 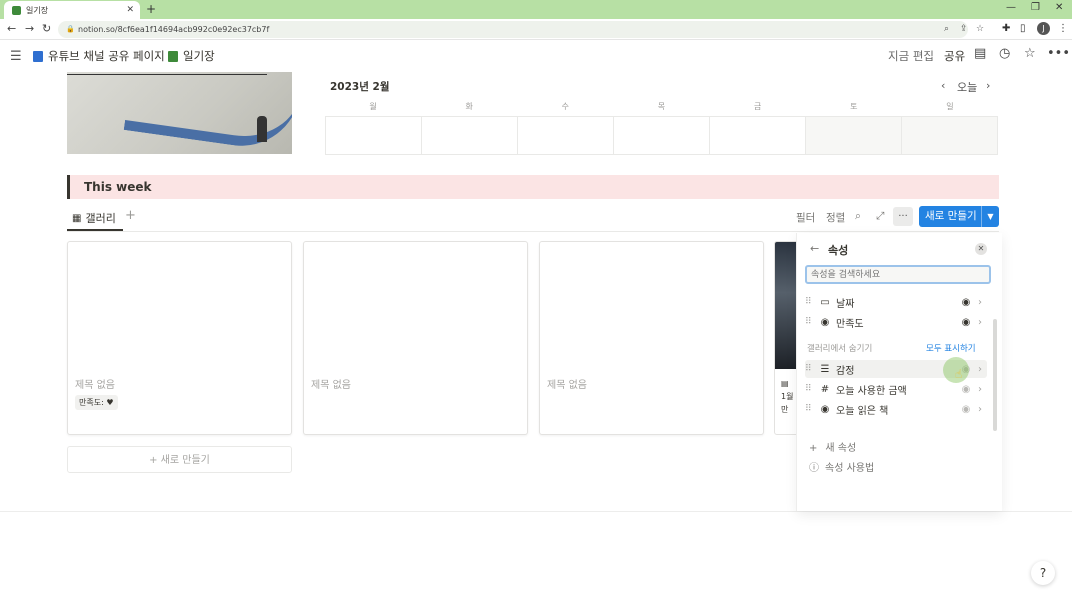 What do you see at coordinates (72, 10) in the screenshot?
I see `browser-tab: 일기장 ✕` at bounding box center [72, 10].